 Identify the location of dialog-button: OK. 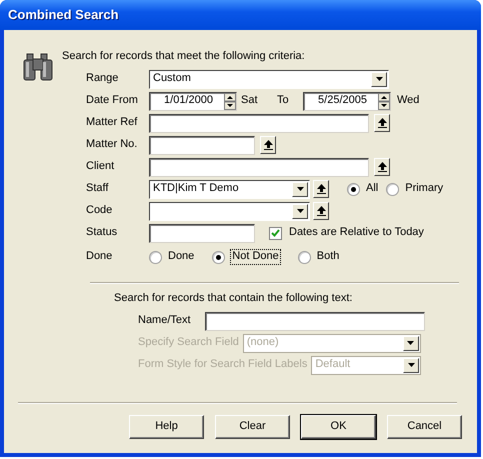
(338, 427).